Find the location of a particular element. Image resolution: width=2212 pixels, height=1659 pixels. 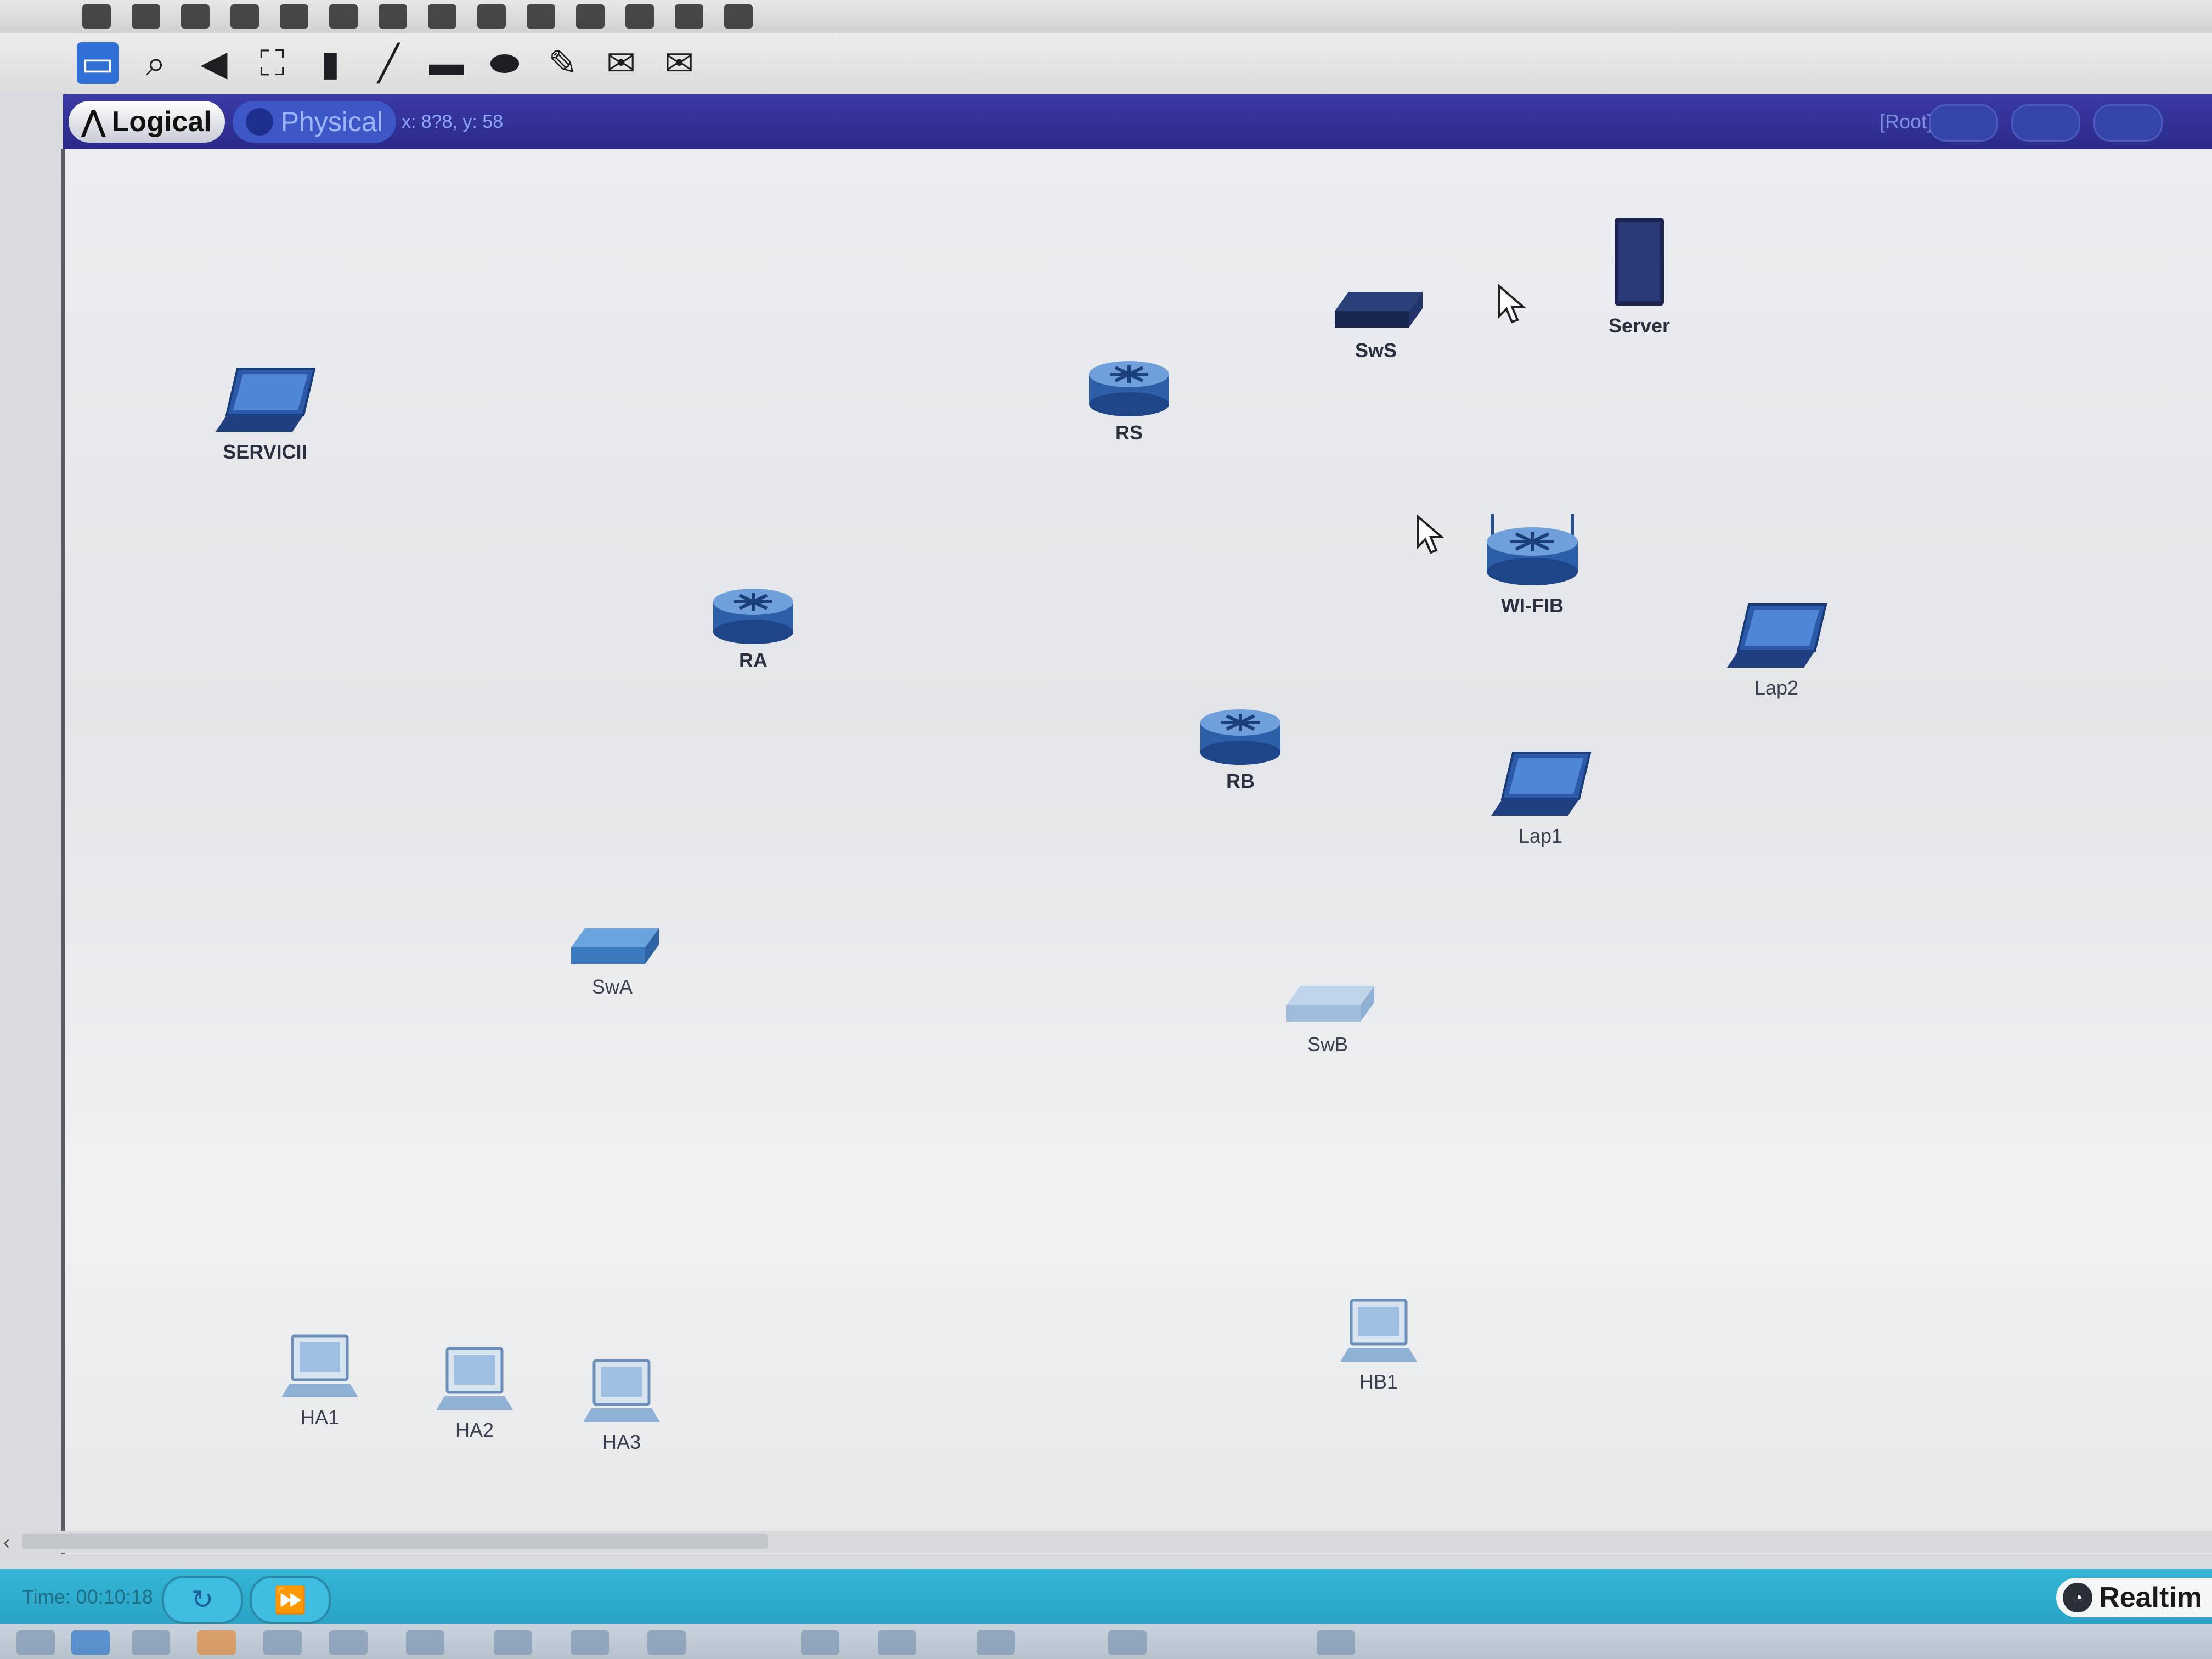

device-router-ra: RA is located at coordinates (754, 629).